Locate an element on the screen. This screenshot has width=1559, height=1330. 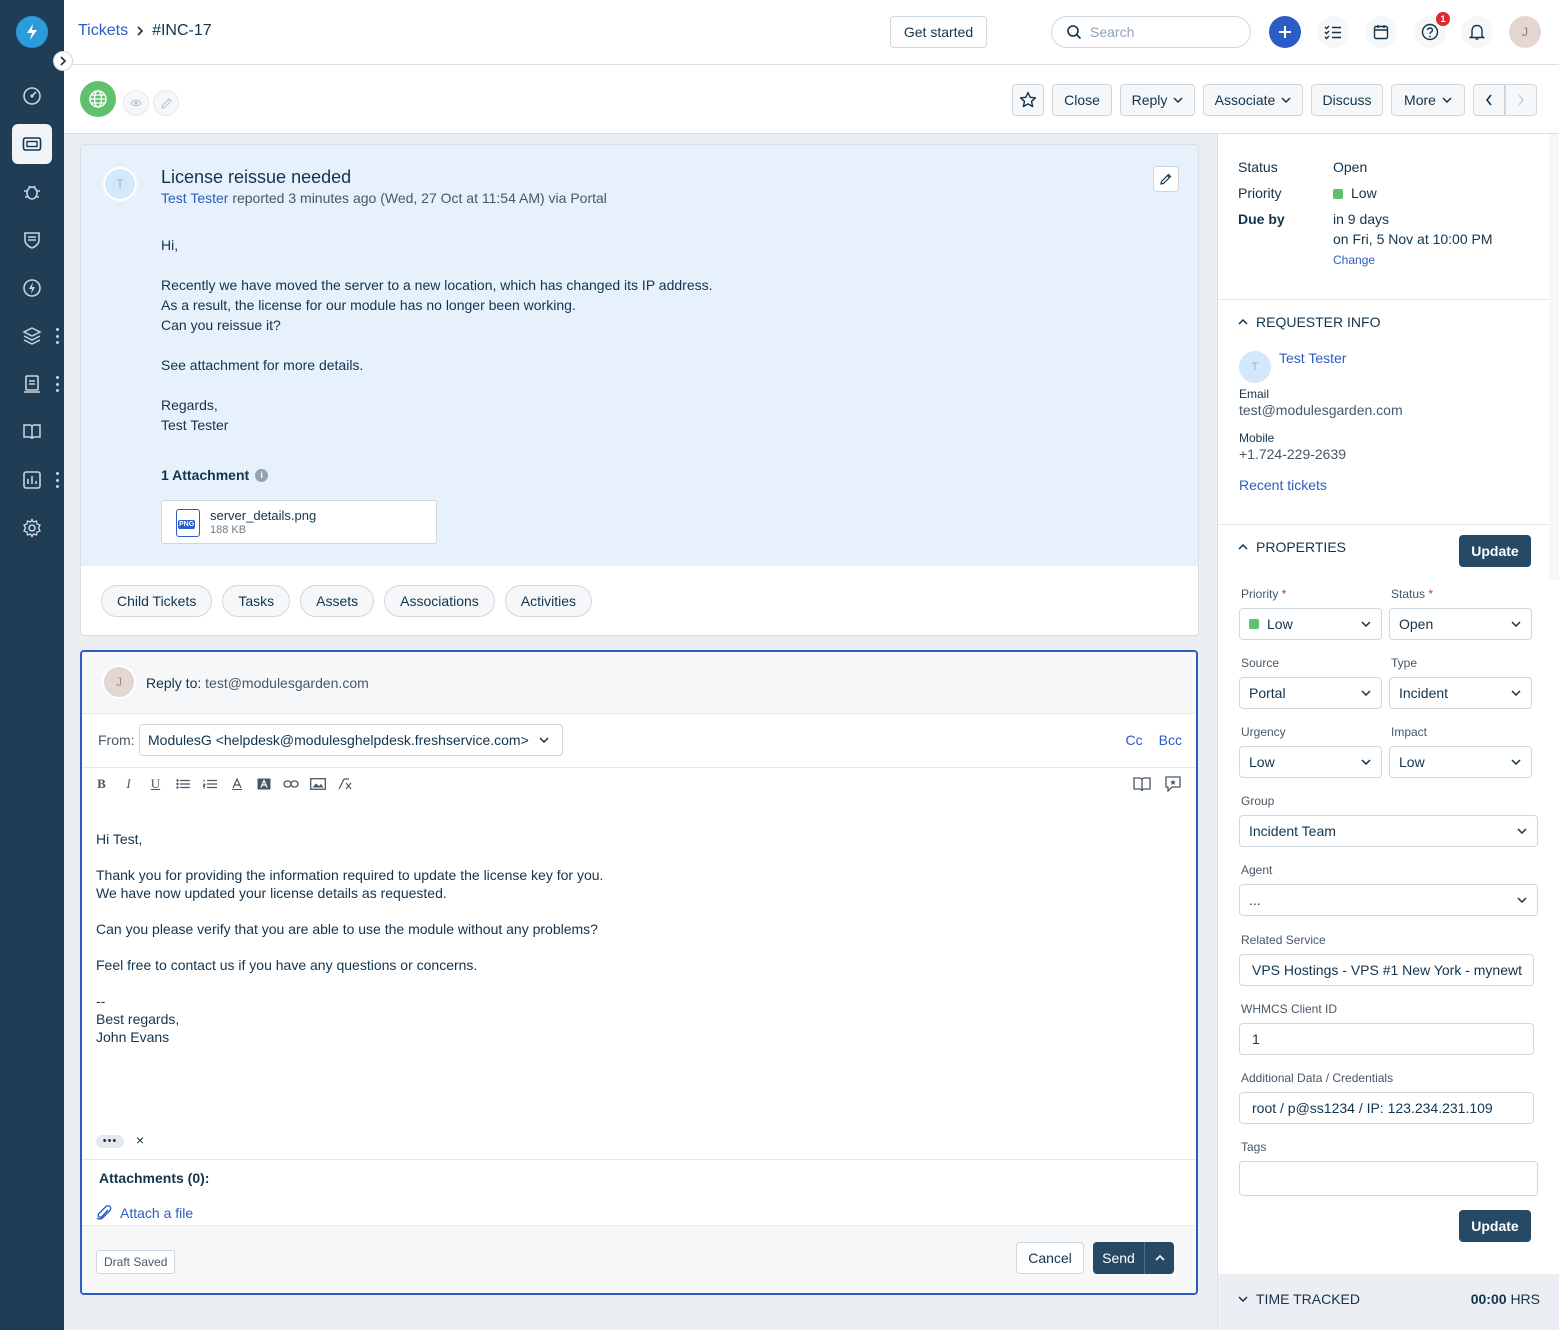
reports-more-icon is located at coordinates (57, 480).